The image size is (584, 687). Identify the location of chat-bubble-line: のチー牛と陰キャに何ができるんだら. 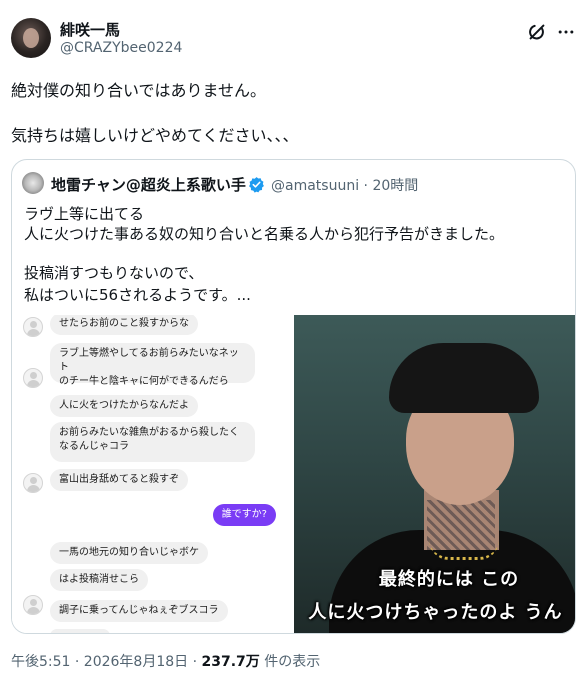
(144, 381).